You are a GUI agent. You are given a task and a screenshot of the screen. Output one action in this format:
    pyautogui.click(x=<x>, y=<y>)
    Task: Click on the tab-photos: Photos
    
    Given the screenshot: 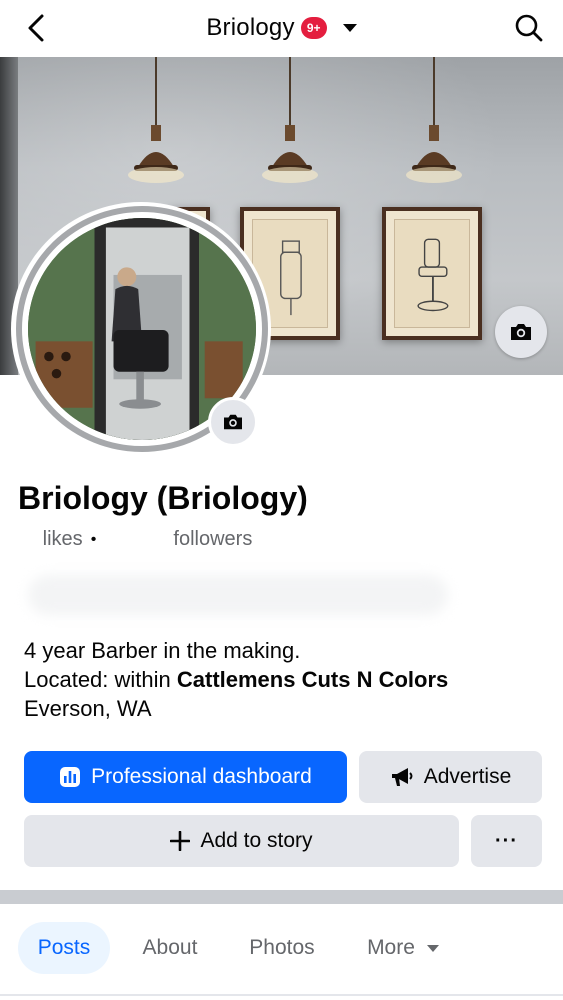 What is the action you would take?
    pyautogui.click(x=282, y=948)
    